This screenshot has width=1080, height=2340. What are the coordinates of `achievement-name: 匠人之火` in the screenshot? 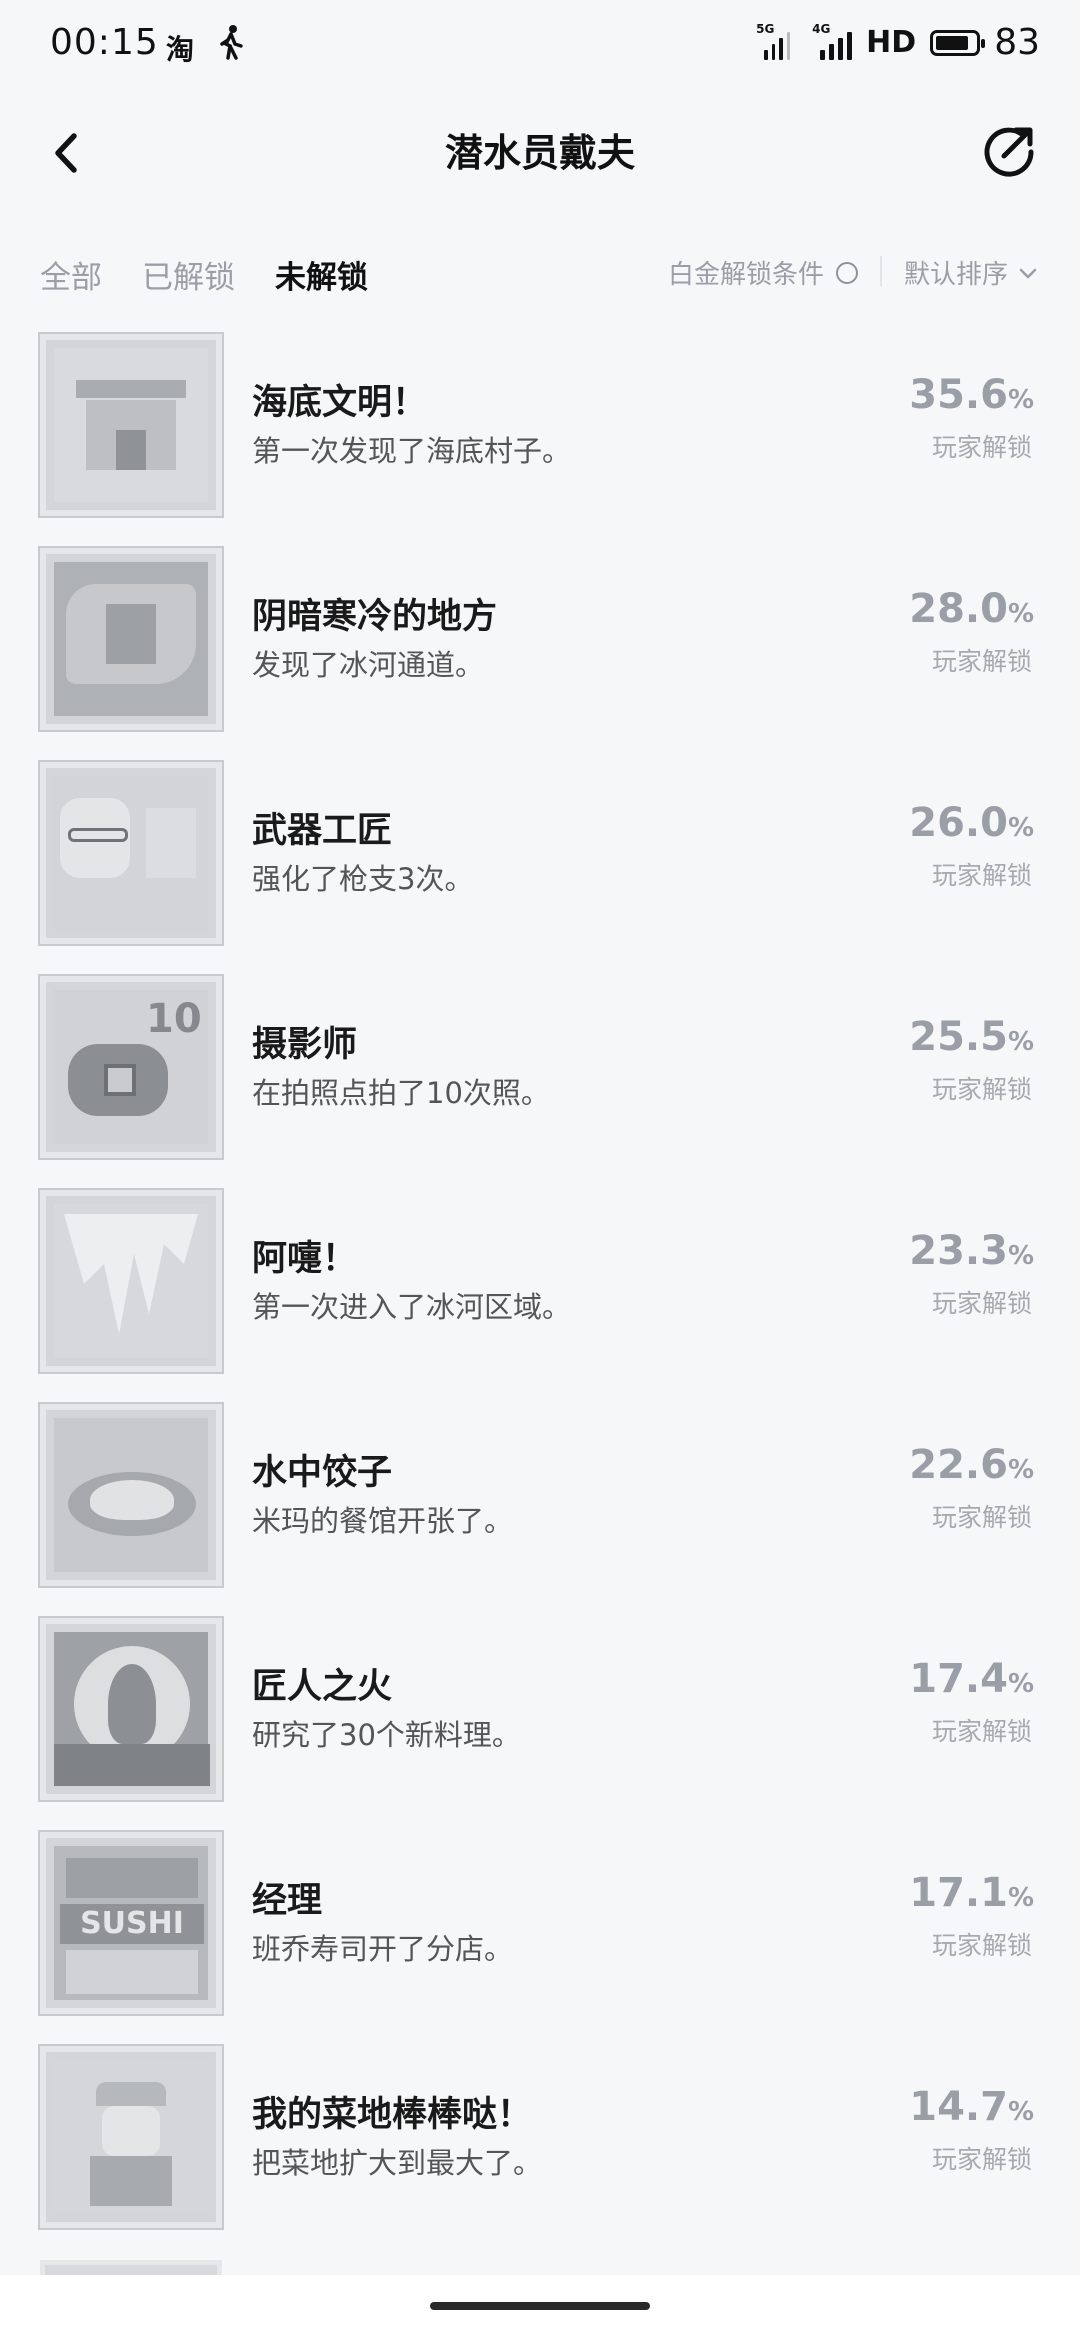 It's located at (322, 1687).